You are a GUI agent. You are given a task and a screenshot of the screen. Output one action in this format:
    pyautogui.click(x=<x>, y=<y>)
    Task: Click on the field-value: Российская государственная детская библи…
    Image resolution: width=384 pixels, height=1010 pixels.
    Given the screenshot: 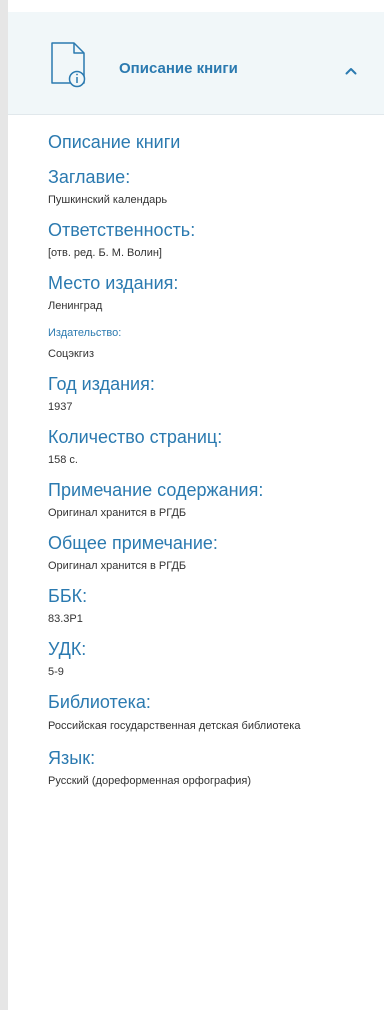 What is the action you would take?
    pyautogui.click(x=174, y=726)
    